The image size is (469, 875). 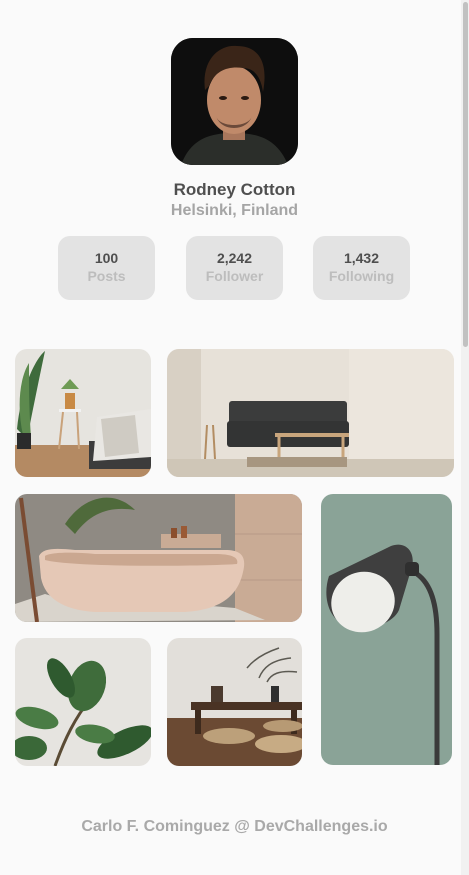 I want to click on profile-name: Rodney Cotton, so click(x=234, y=189).